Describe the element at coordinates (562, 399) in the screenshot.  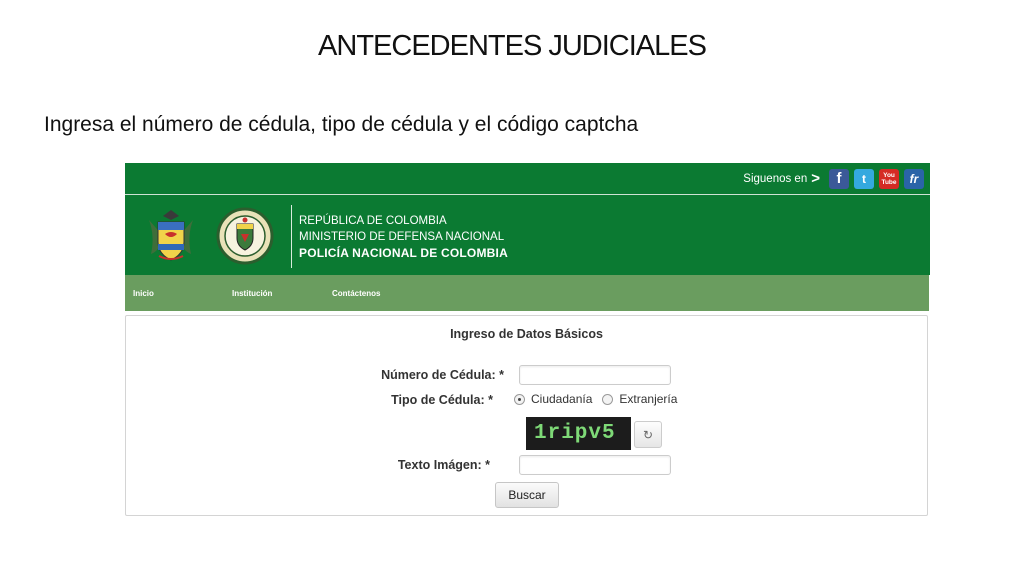
I see `radio-ciudadania-label: Ciudadanía` at that location.